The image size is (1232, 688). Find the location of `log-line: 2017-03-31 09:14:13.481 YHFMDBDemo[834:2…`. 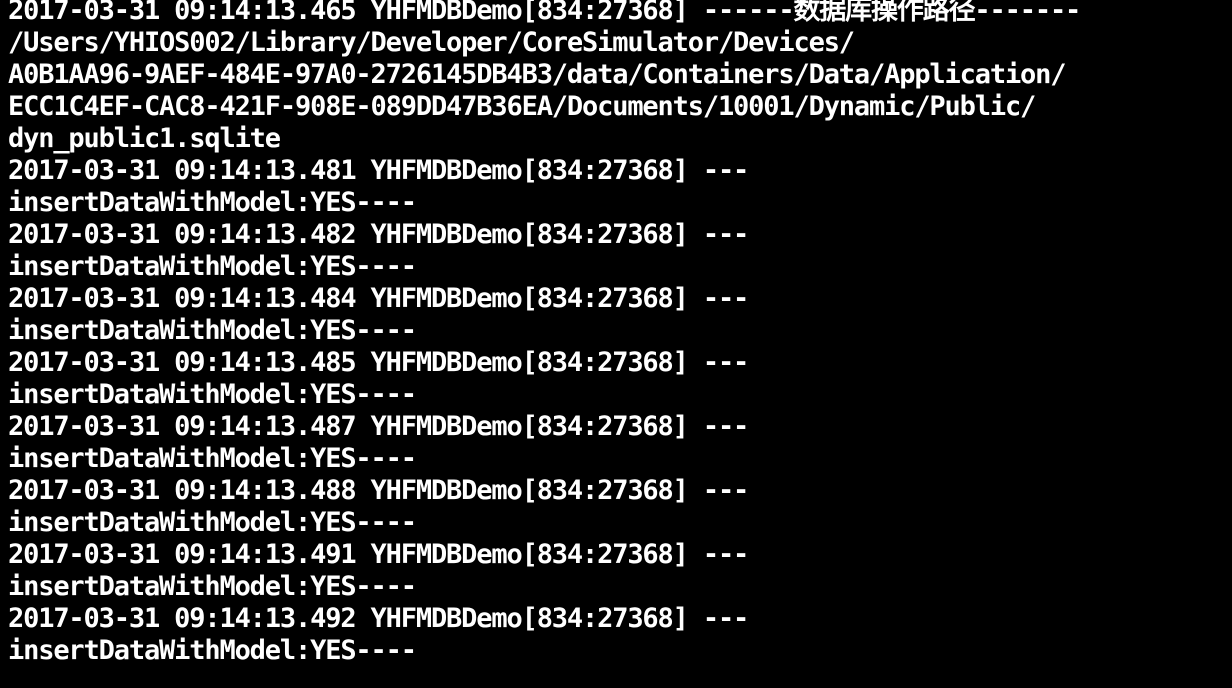

log-line: 2017-03-31 09:14:13.481 YHFMDBDemo[834:2… is located at coordinates (378, 170).